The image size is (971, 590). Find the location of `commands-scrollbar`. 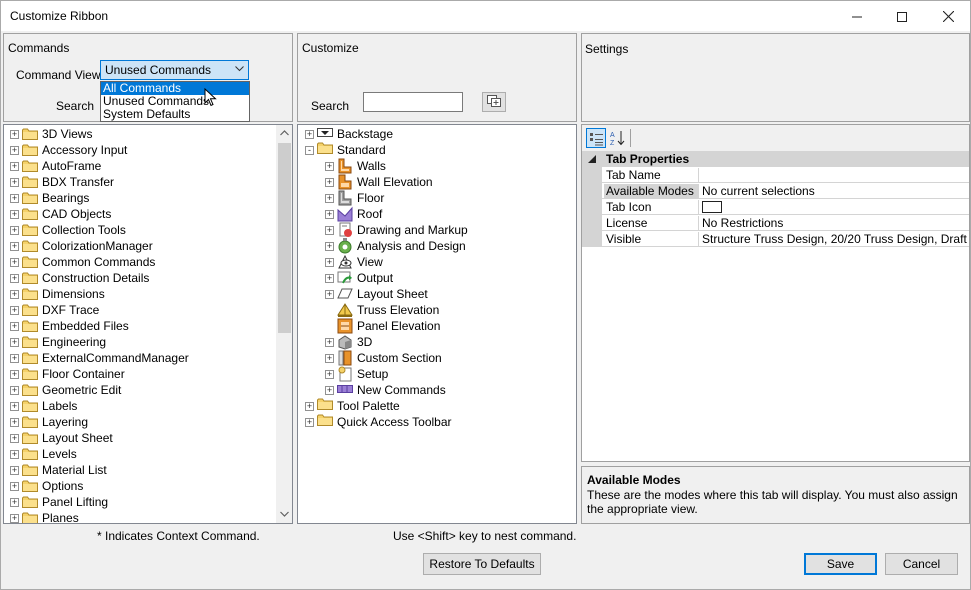

commands-scrollbar is located at coordinates (284, 324).